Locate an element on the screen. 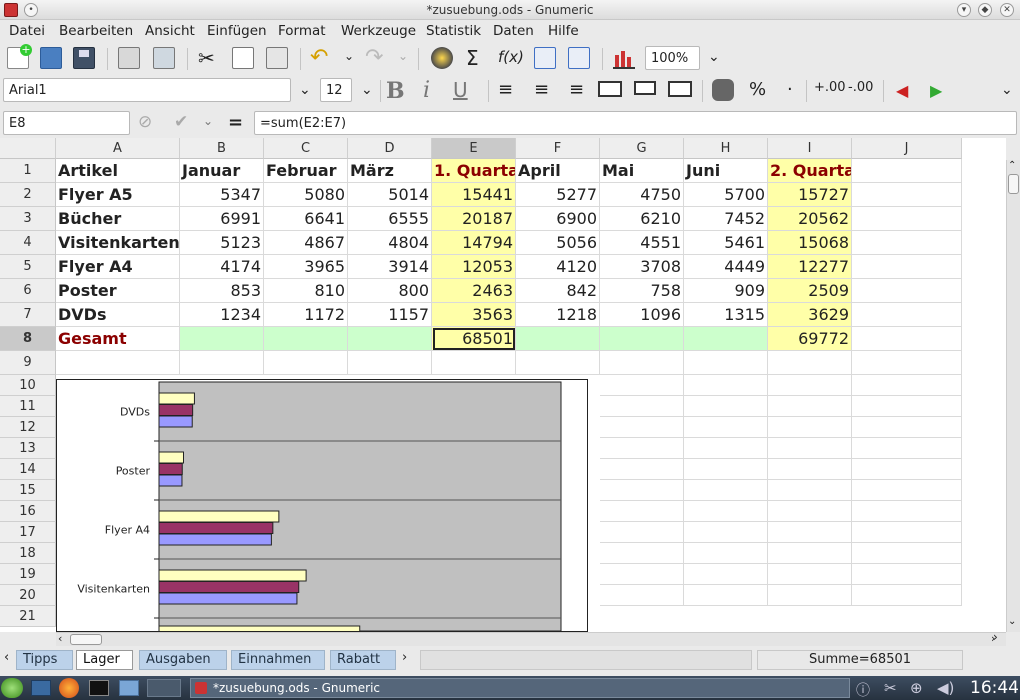 The width and height of the screenshot is (1020, 700). row-header-15: 15 is located at coordinates (28, 490).